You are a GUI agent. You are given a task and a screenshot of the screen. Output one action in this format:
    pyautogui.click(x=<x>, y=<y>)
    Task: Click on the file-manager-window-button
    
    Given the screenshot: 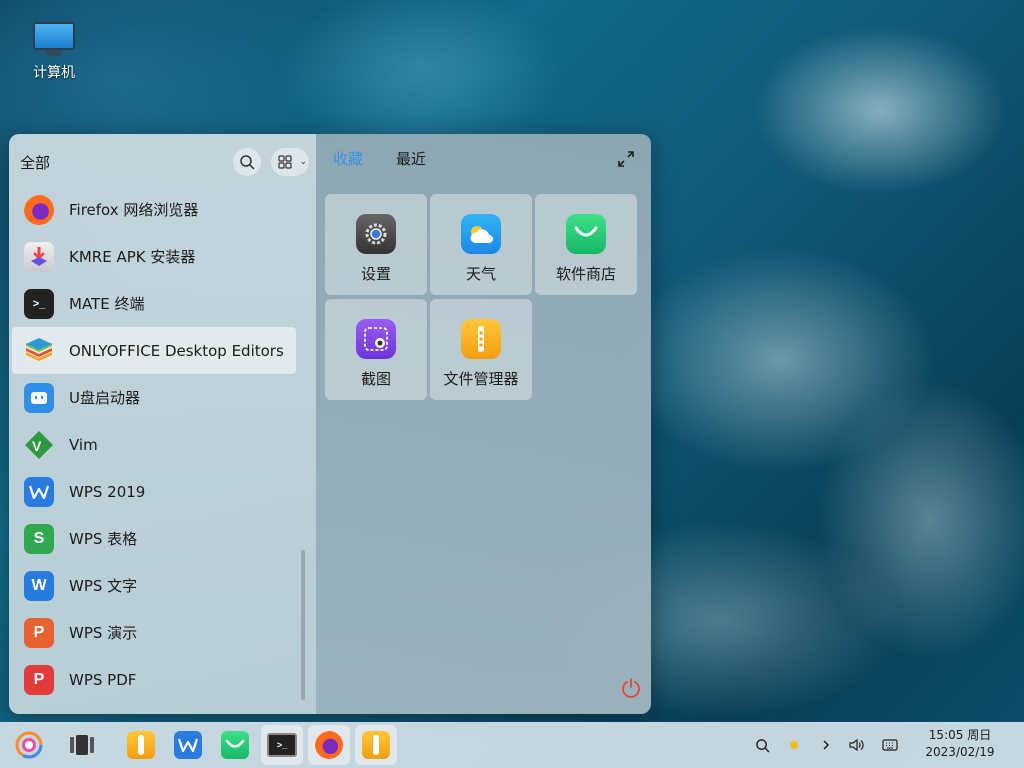 What is the action you would take?
    pyautogui.click(x=376, y=745)
    